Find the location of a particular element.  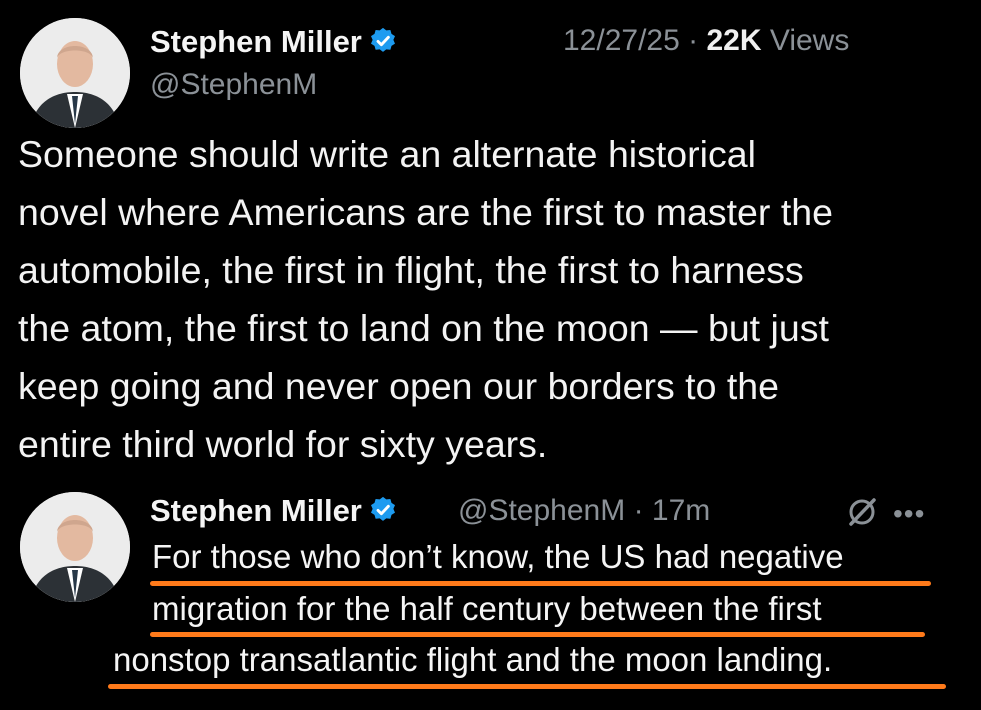

post-meta: 12/27/25 · 22K Views is located at coordinates (706, 41).